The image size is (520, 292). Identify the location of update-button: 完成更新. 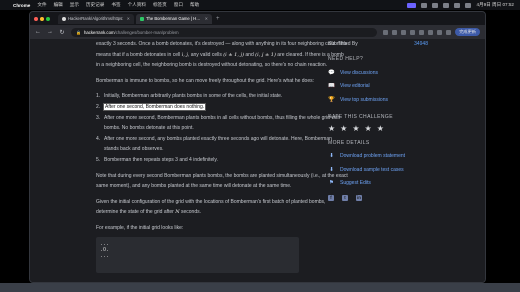
(467, 32).